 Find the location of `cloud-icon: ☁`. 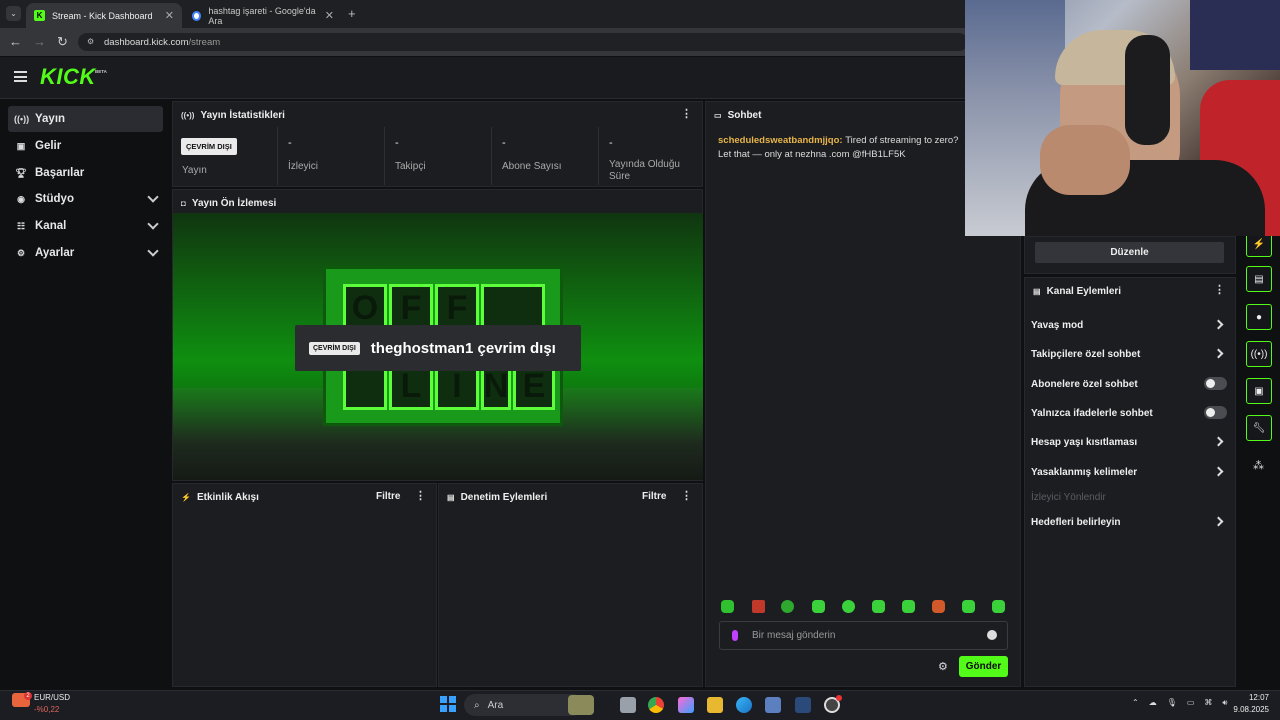

cloud-icon: ☁ is located at coordinates (1153, 703).